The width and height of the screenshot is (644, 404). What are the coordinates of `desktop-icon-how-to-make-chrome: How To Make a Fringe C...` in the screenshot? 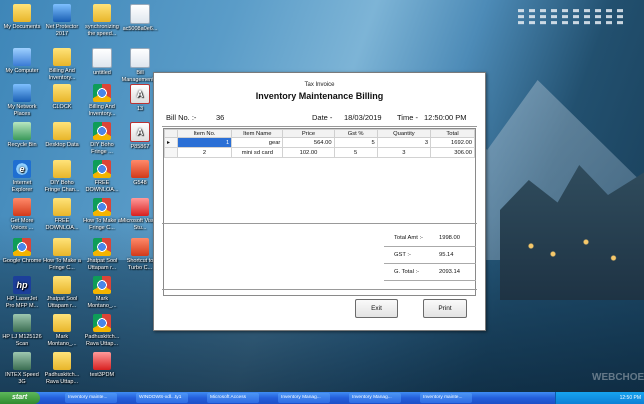 It's located at (102, 214).